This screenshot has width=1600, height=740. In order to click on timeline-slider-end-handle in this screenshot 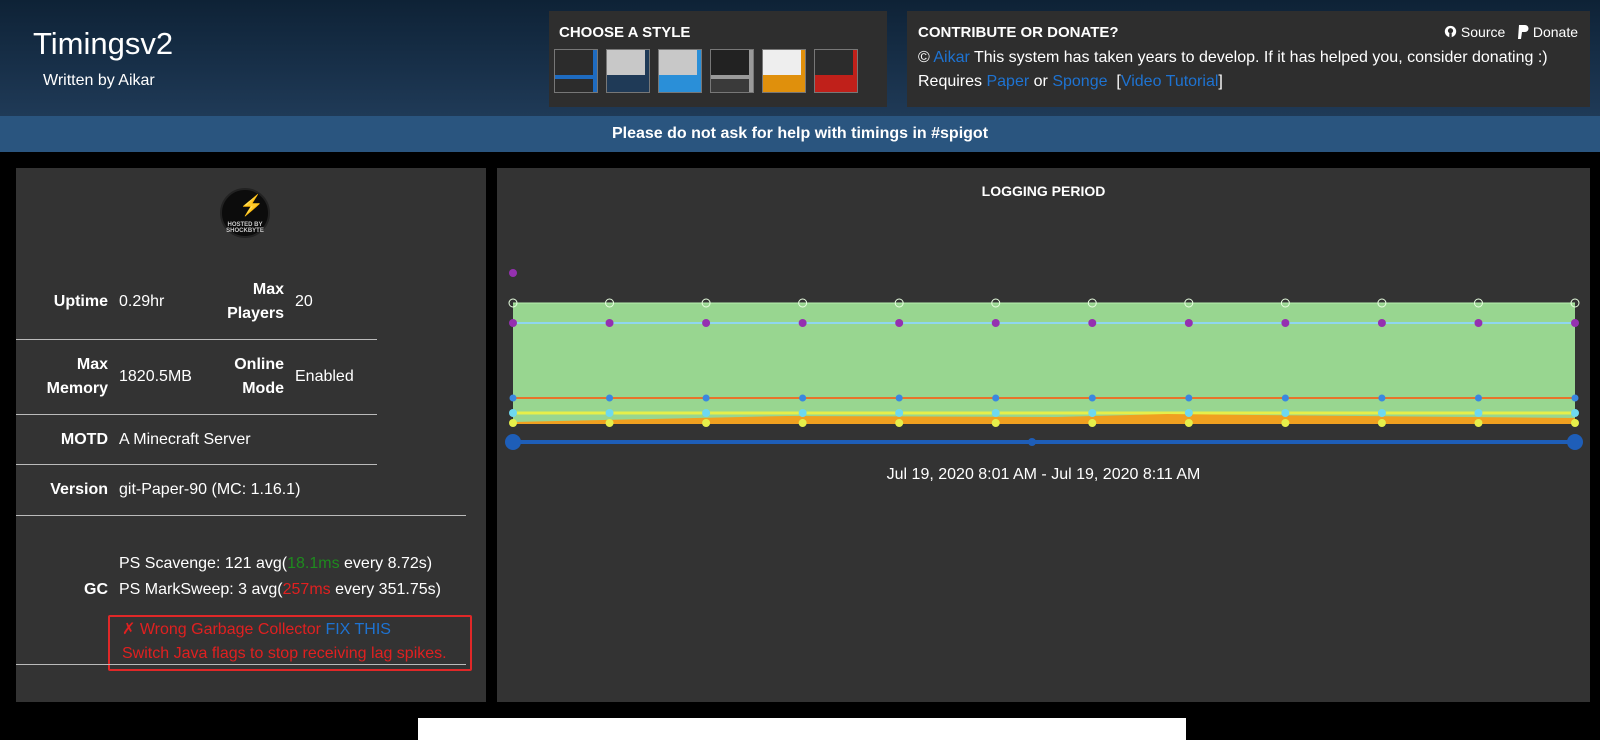, I will do `click(1575, 442)`.